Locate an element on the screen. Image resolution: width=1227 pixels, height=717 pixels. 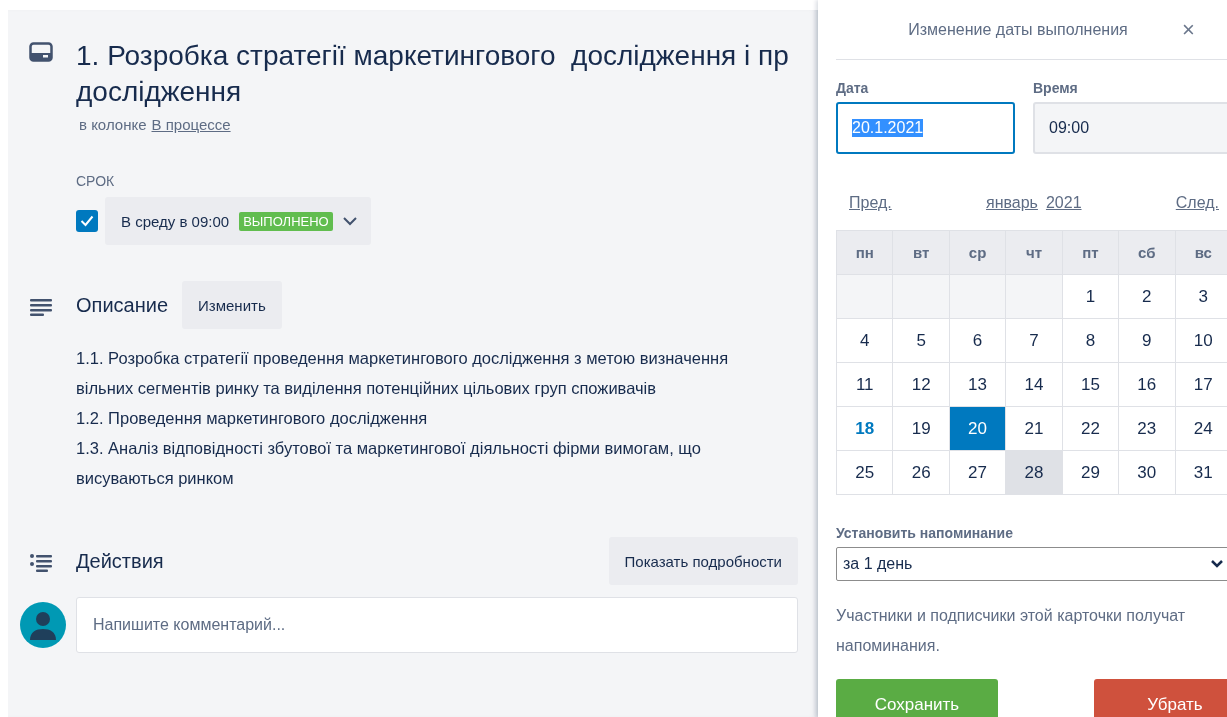
calendar-day: 27 is located at coordinates (977, 472).